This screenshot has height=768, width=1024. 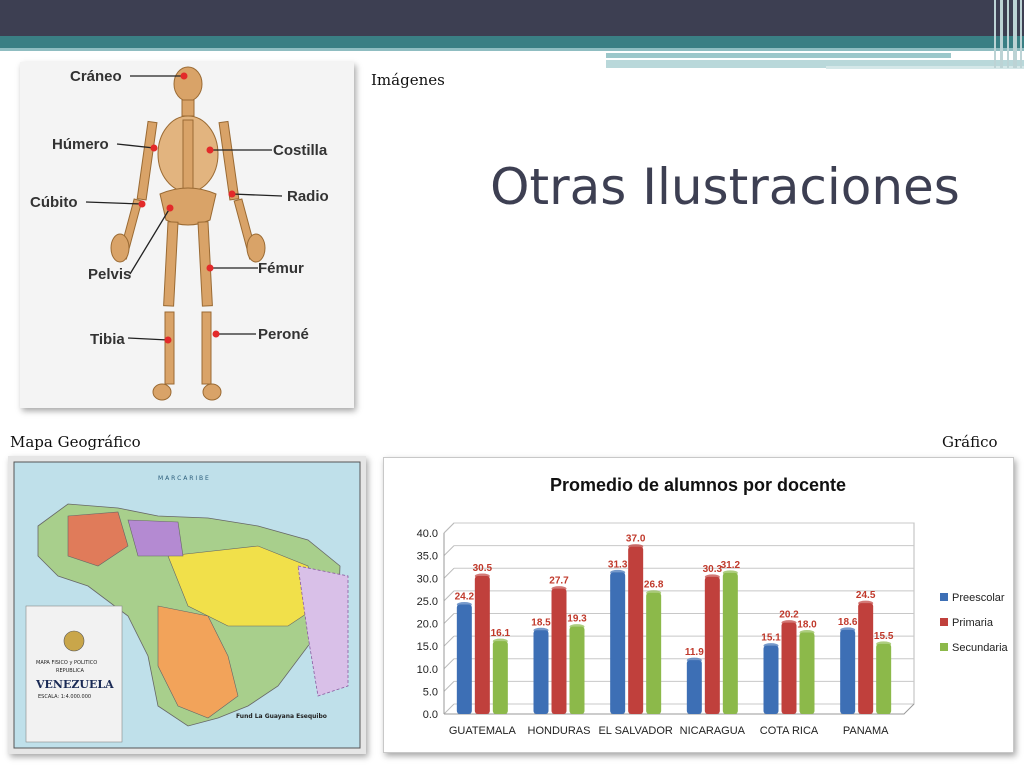 I want to click on data-label: 11.9, so click(x=694, y=652).